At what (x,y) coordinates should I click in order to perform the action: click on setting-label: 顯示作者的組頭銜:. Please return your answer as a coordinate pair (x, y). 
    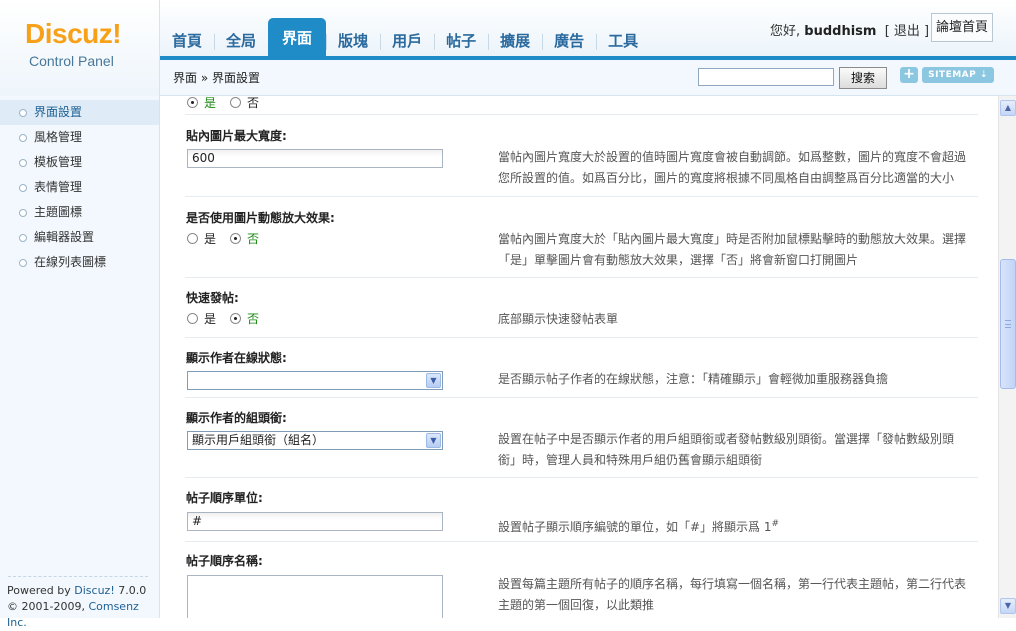
    Looking at the image, I should click on (236, 418).